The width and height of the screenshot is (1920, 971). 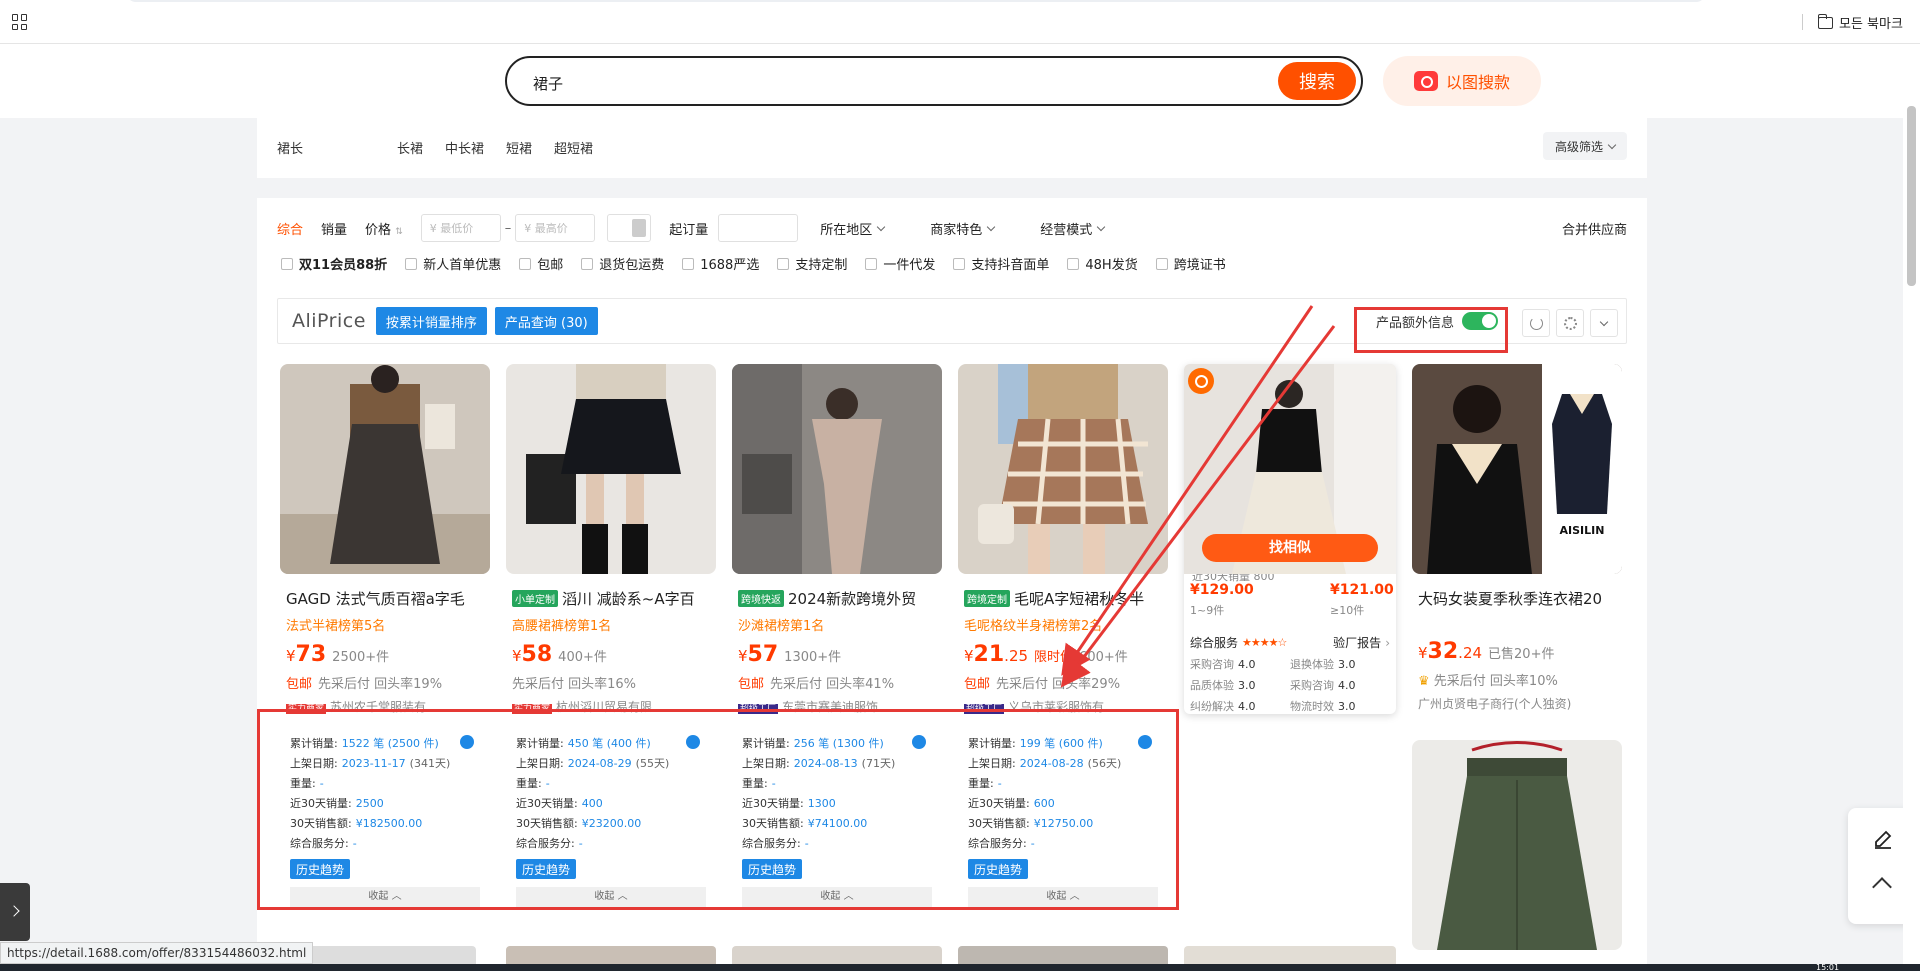 What do you see at coordinates (1201, 381) in the screenshot?
I see `magnify-icon` at bounding box center [1201, 381].